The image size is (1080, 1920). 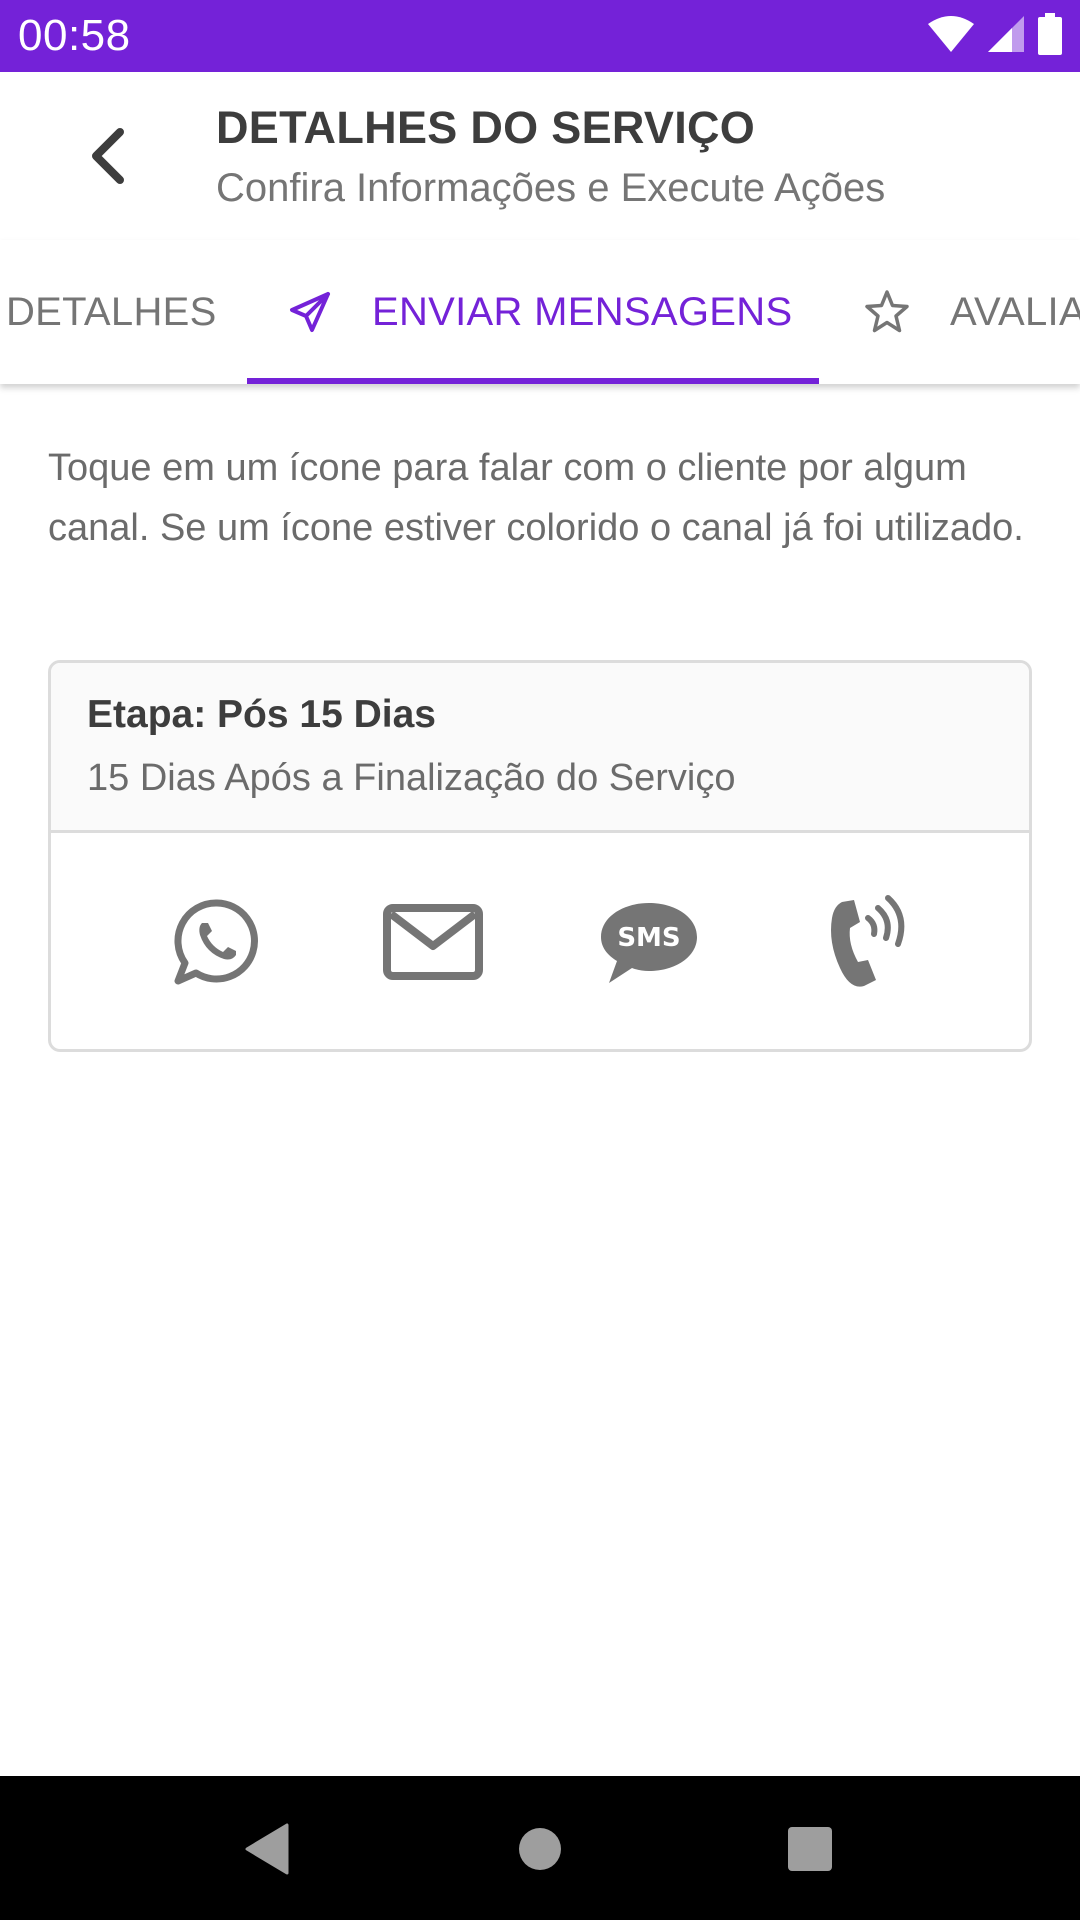 I want to click on page-title: DETALHES DO SERVIÇO, so click(x=486, y=127).